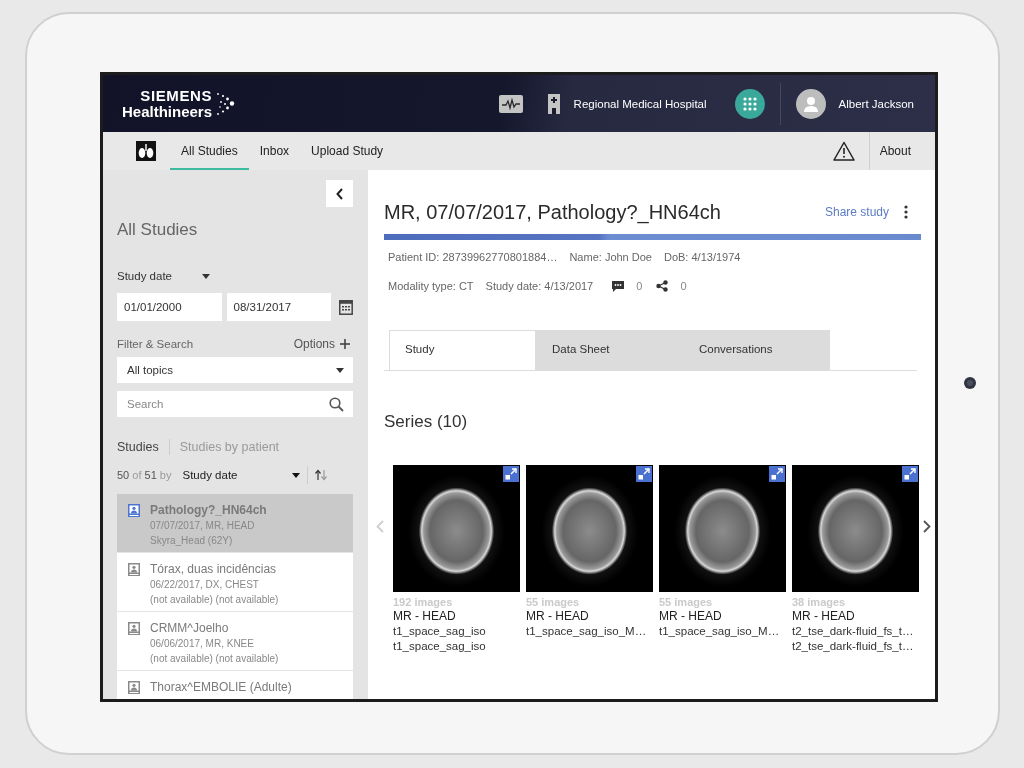  What do you see at coordinates (346, 307) in the screenshot?
I see `calendar-icon` at bounding box center [346, 307].